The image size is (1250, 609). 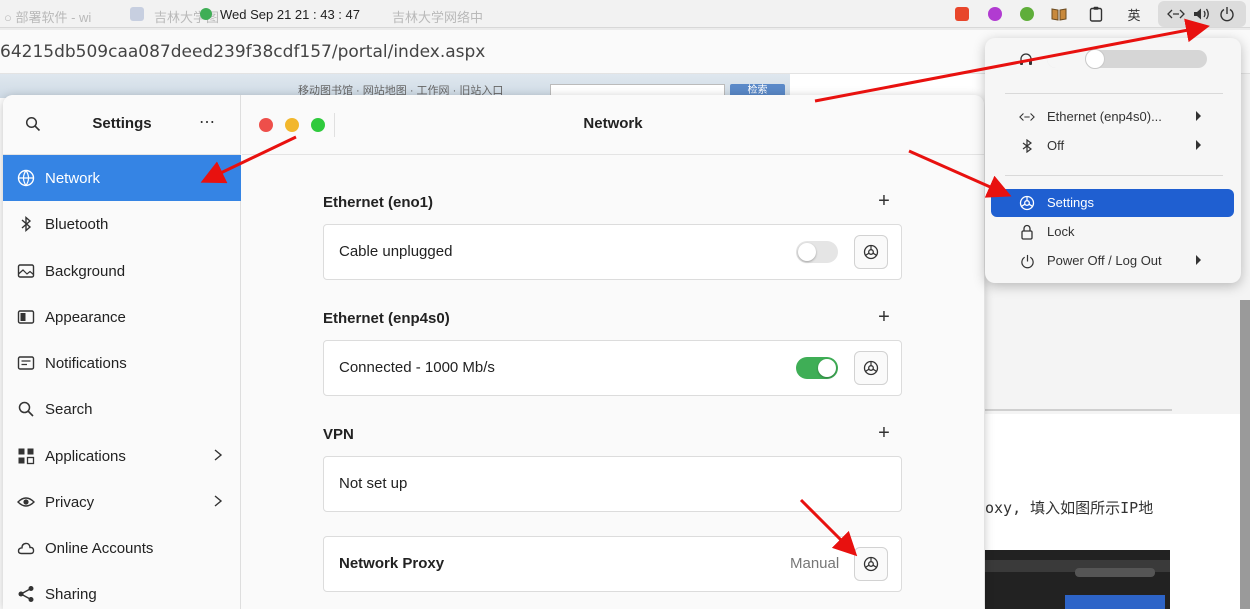 I want to click on sidebar-item-background: Background, so click(x=122, y=271).